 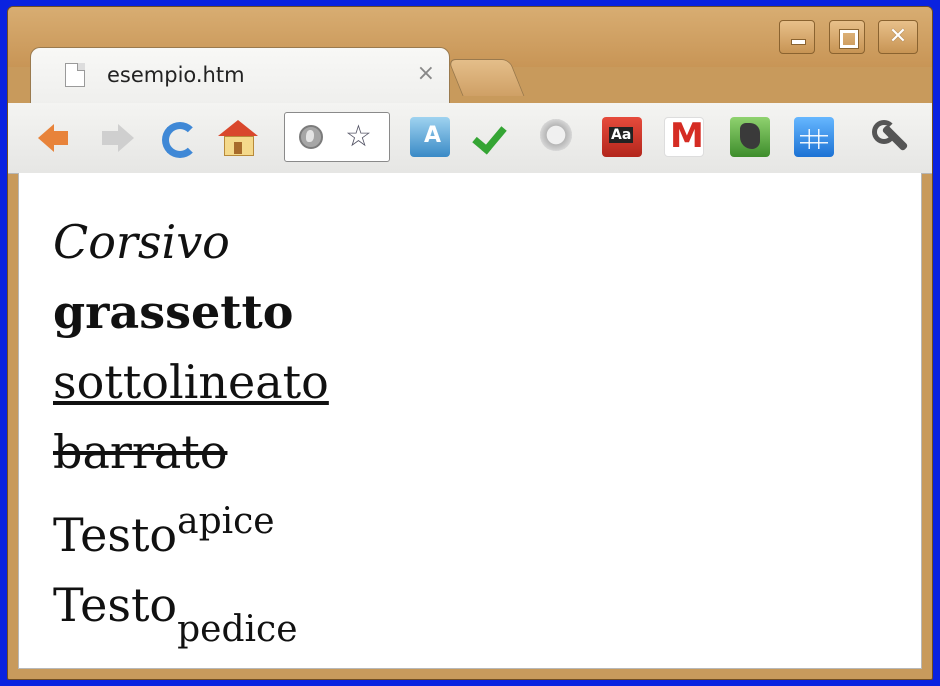 I want to click on minimize-icon, so click(x=797, y=37).